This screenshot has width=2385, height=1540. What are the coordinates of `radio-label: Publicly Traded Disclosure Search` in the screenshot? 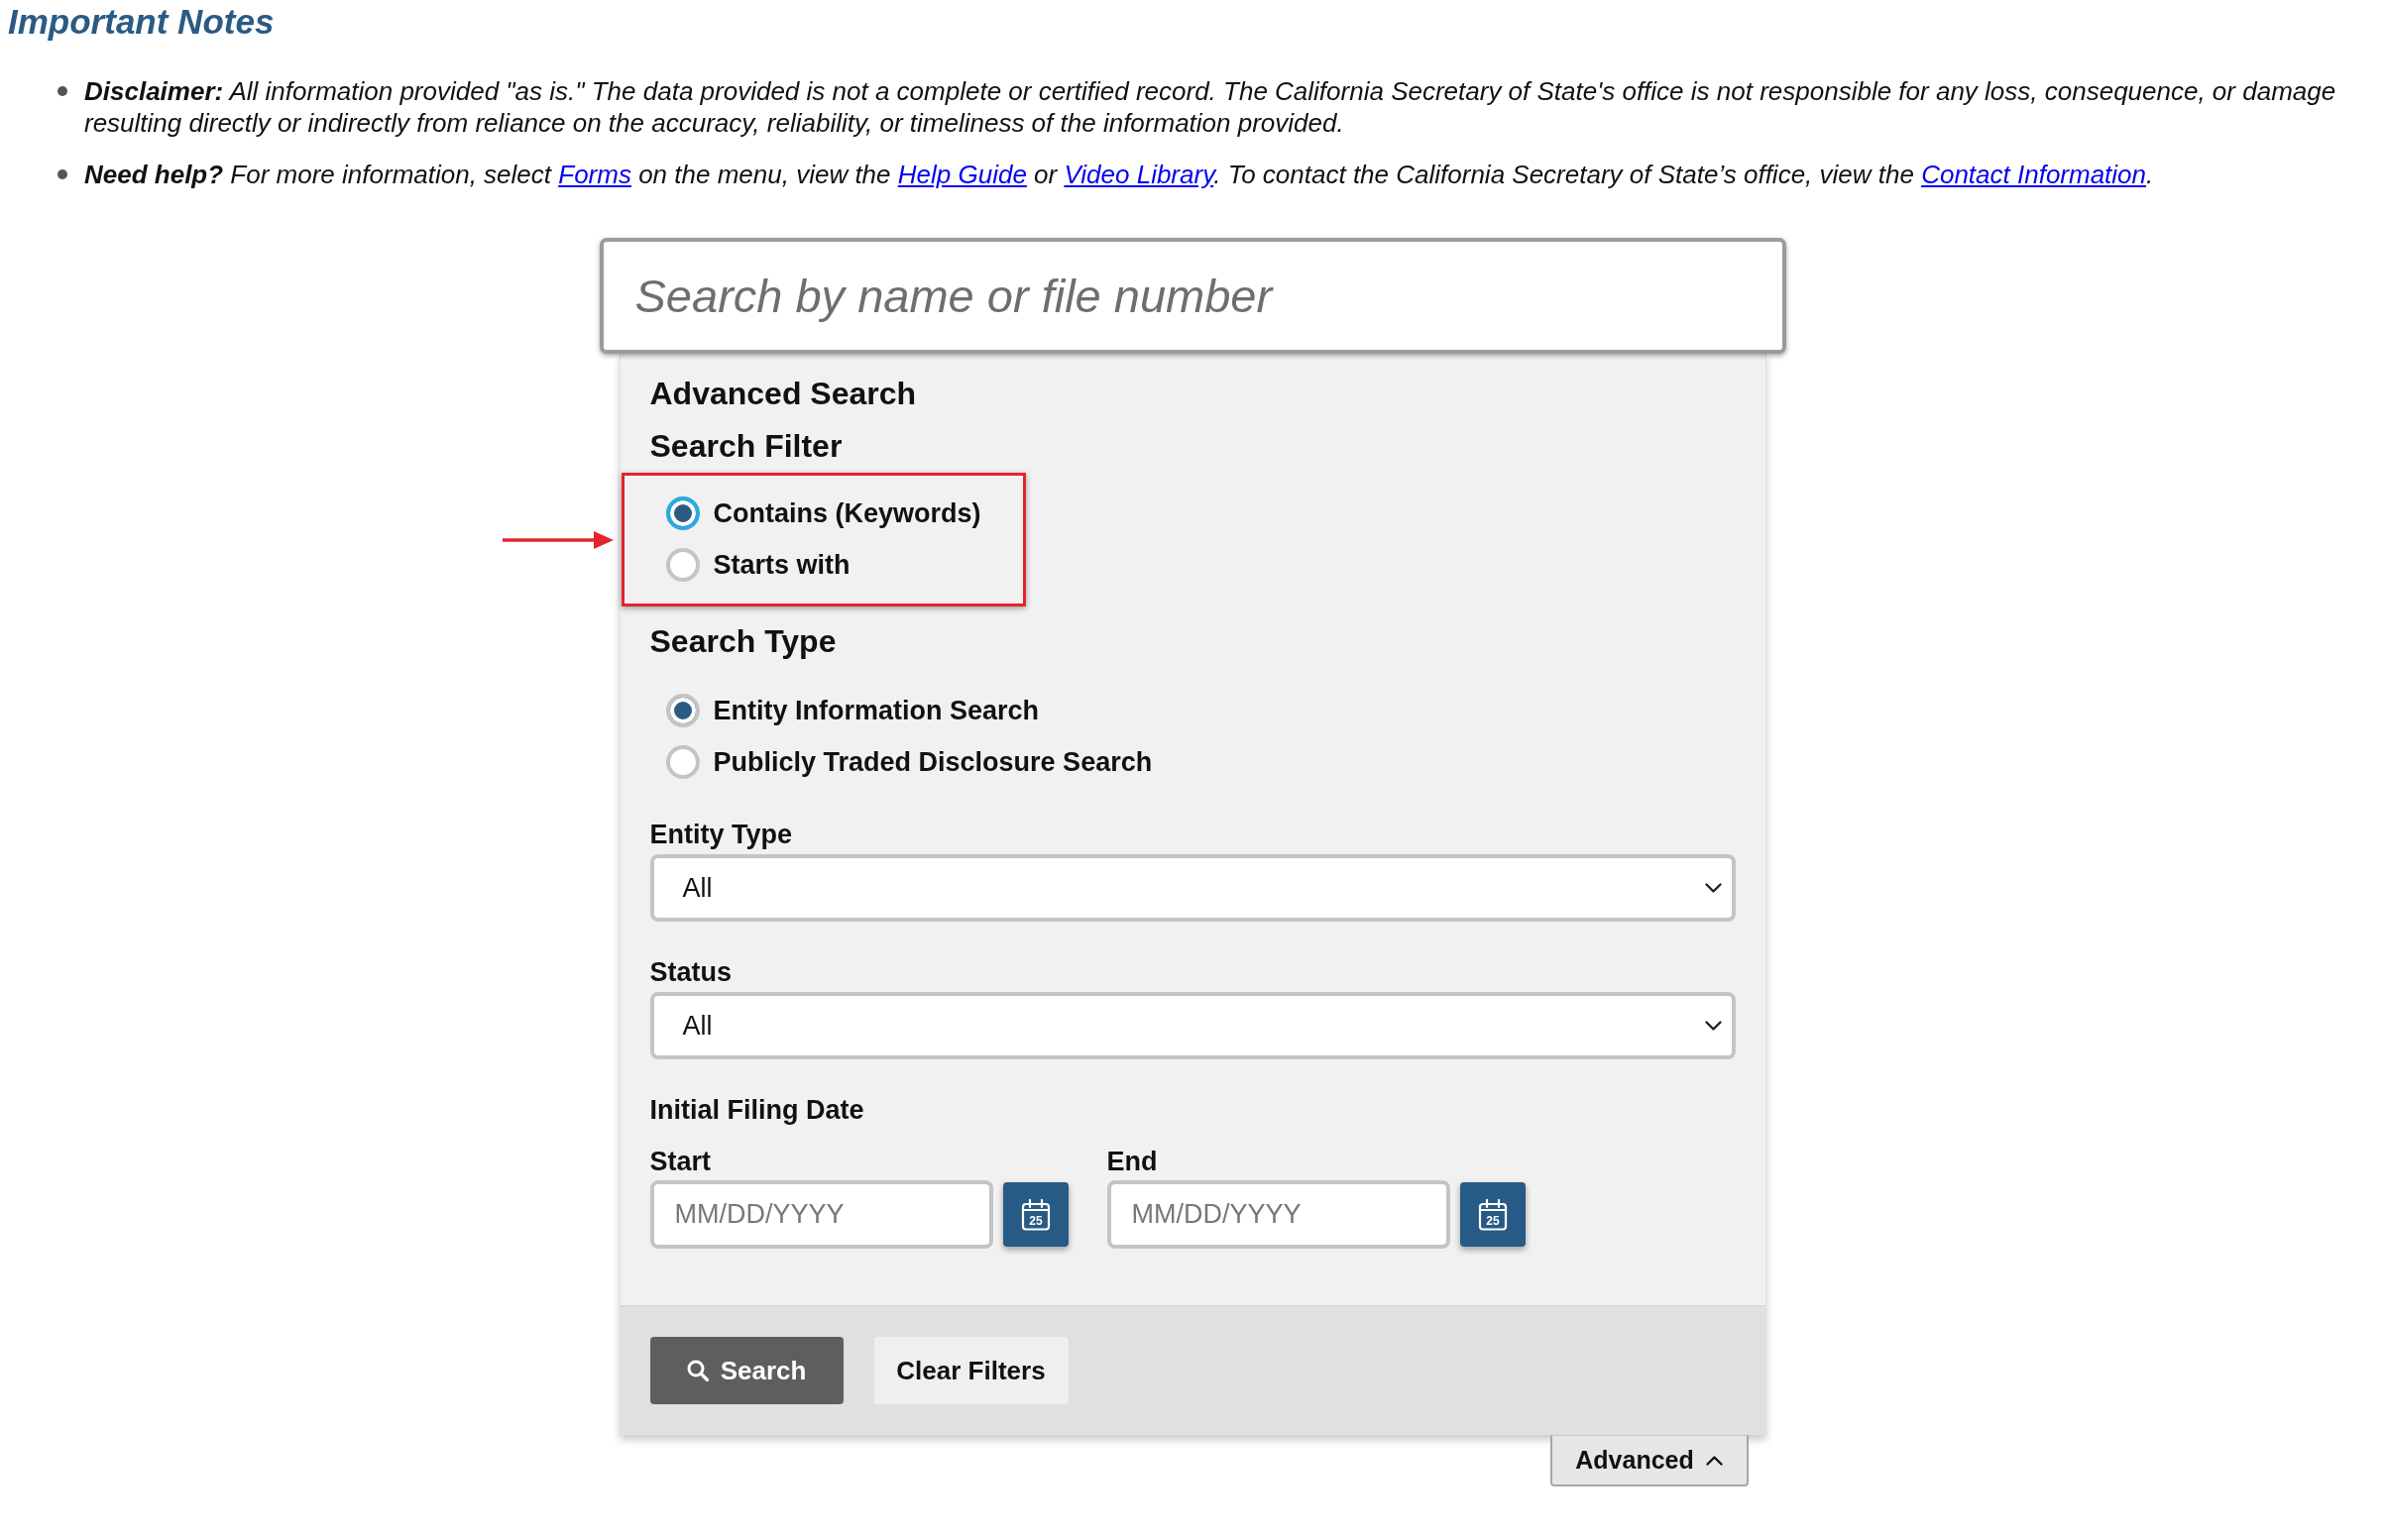 It's located at (933, 762).